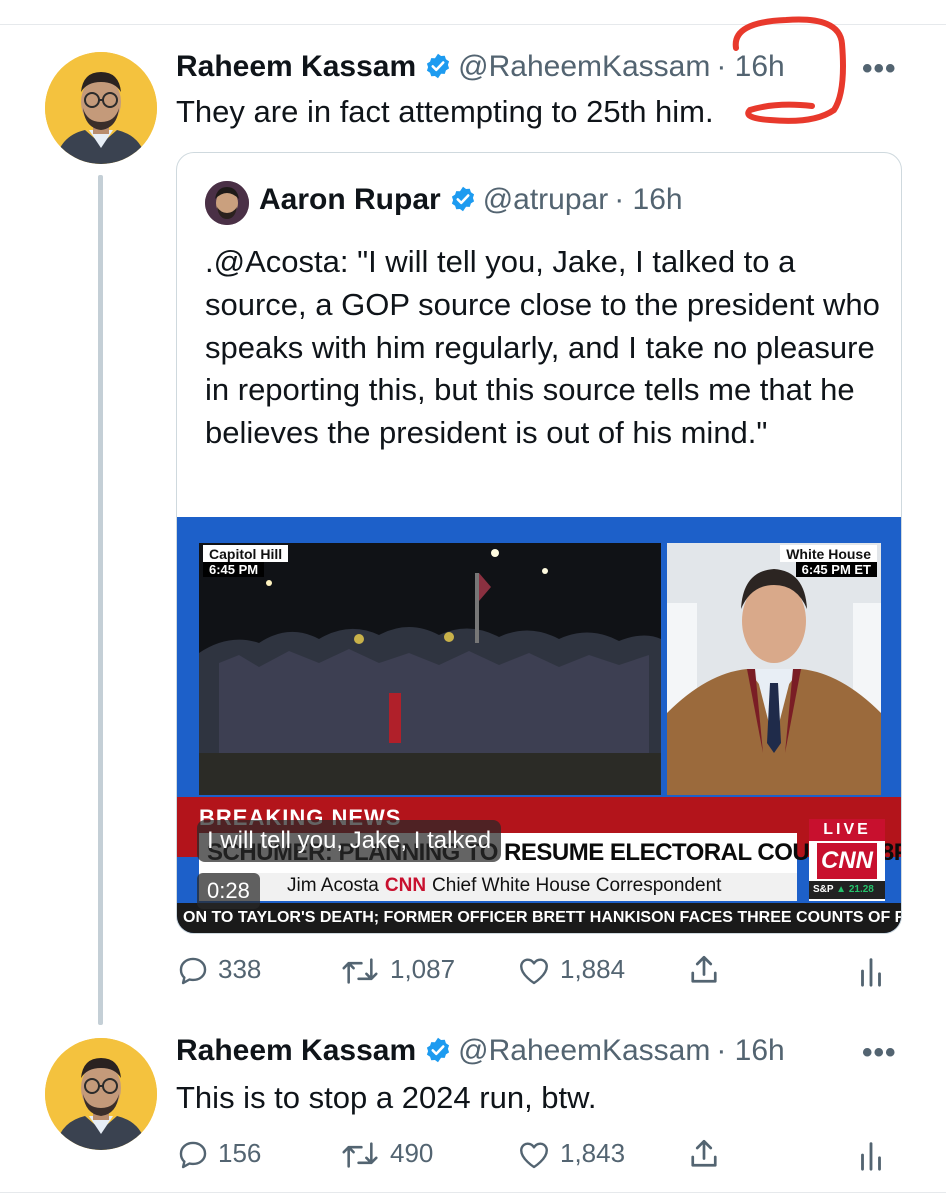 The height and width of the screenshot is (1200, 946). I want to click on market-change: ▲ 21.28, so click(855, 889).